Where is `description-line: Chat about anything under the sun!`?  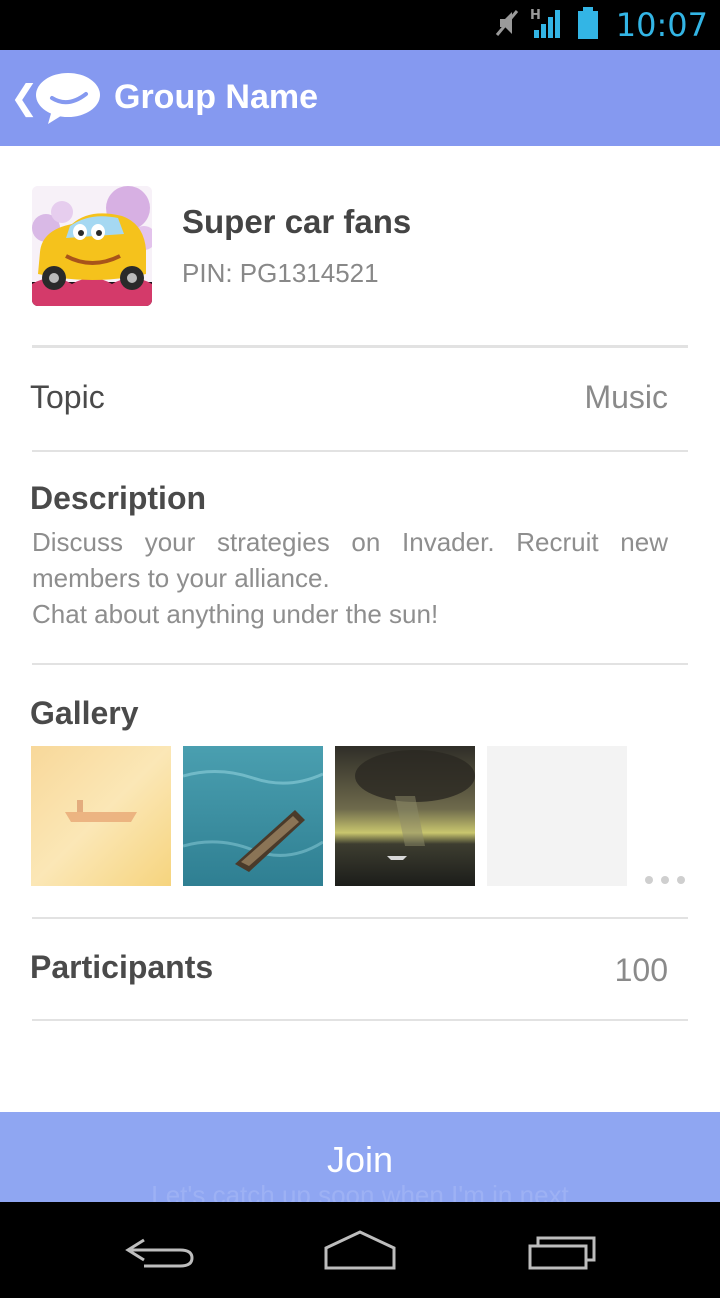
description-line: Chat about anything under the sun! is located at coordinates (235, 614).